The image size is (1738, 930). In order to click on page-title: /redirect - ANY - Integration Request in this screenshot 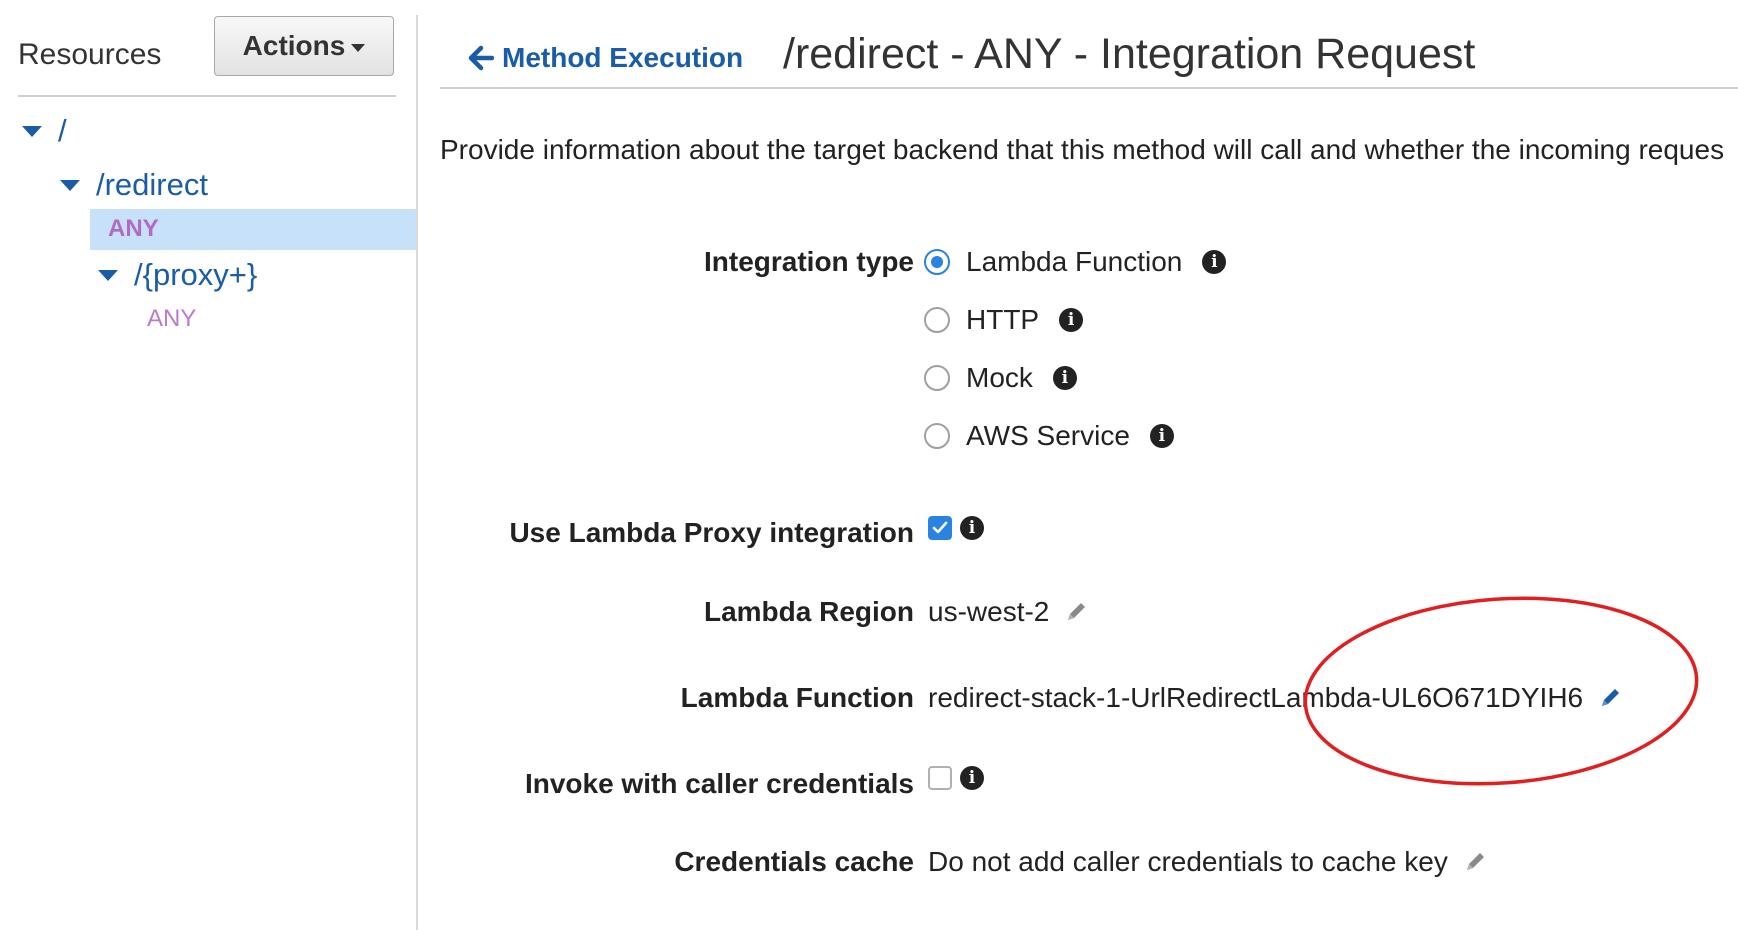, I will do `click(1129, 54)`.